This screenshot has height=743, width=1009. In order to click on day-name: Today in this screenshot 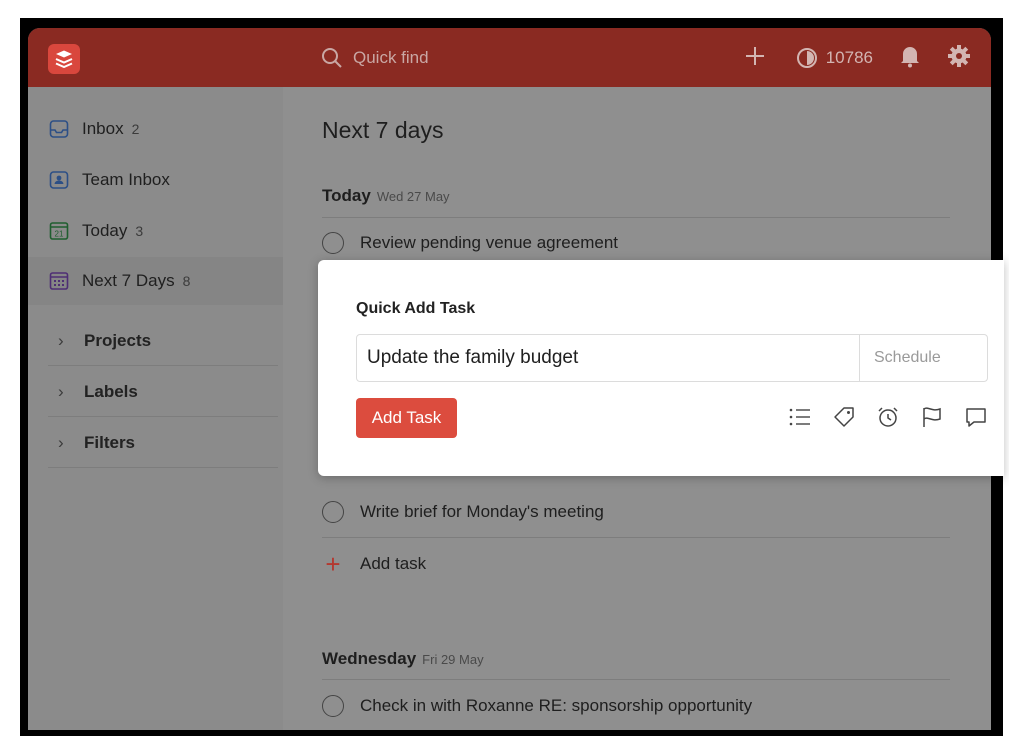, I will do `click(346, 195)`.